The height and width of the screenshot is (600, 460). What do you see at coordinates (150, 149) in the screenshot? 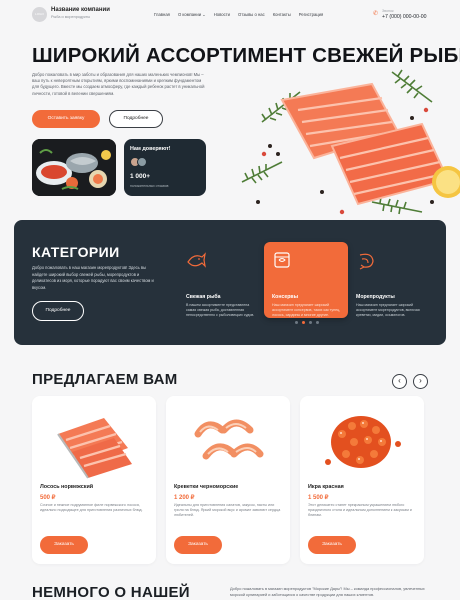
I see `trust-title: Нам доверяют!` at bounding box center [150, 149].